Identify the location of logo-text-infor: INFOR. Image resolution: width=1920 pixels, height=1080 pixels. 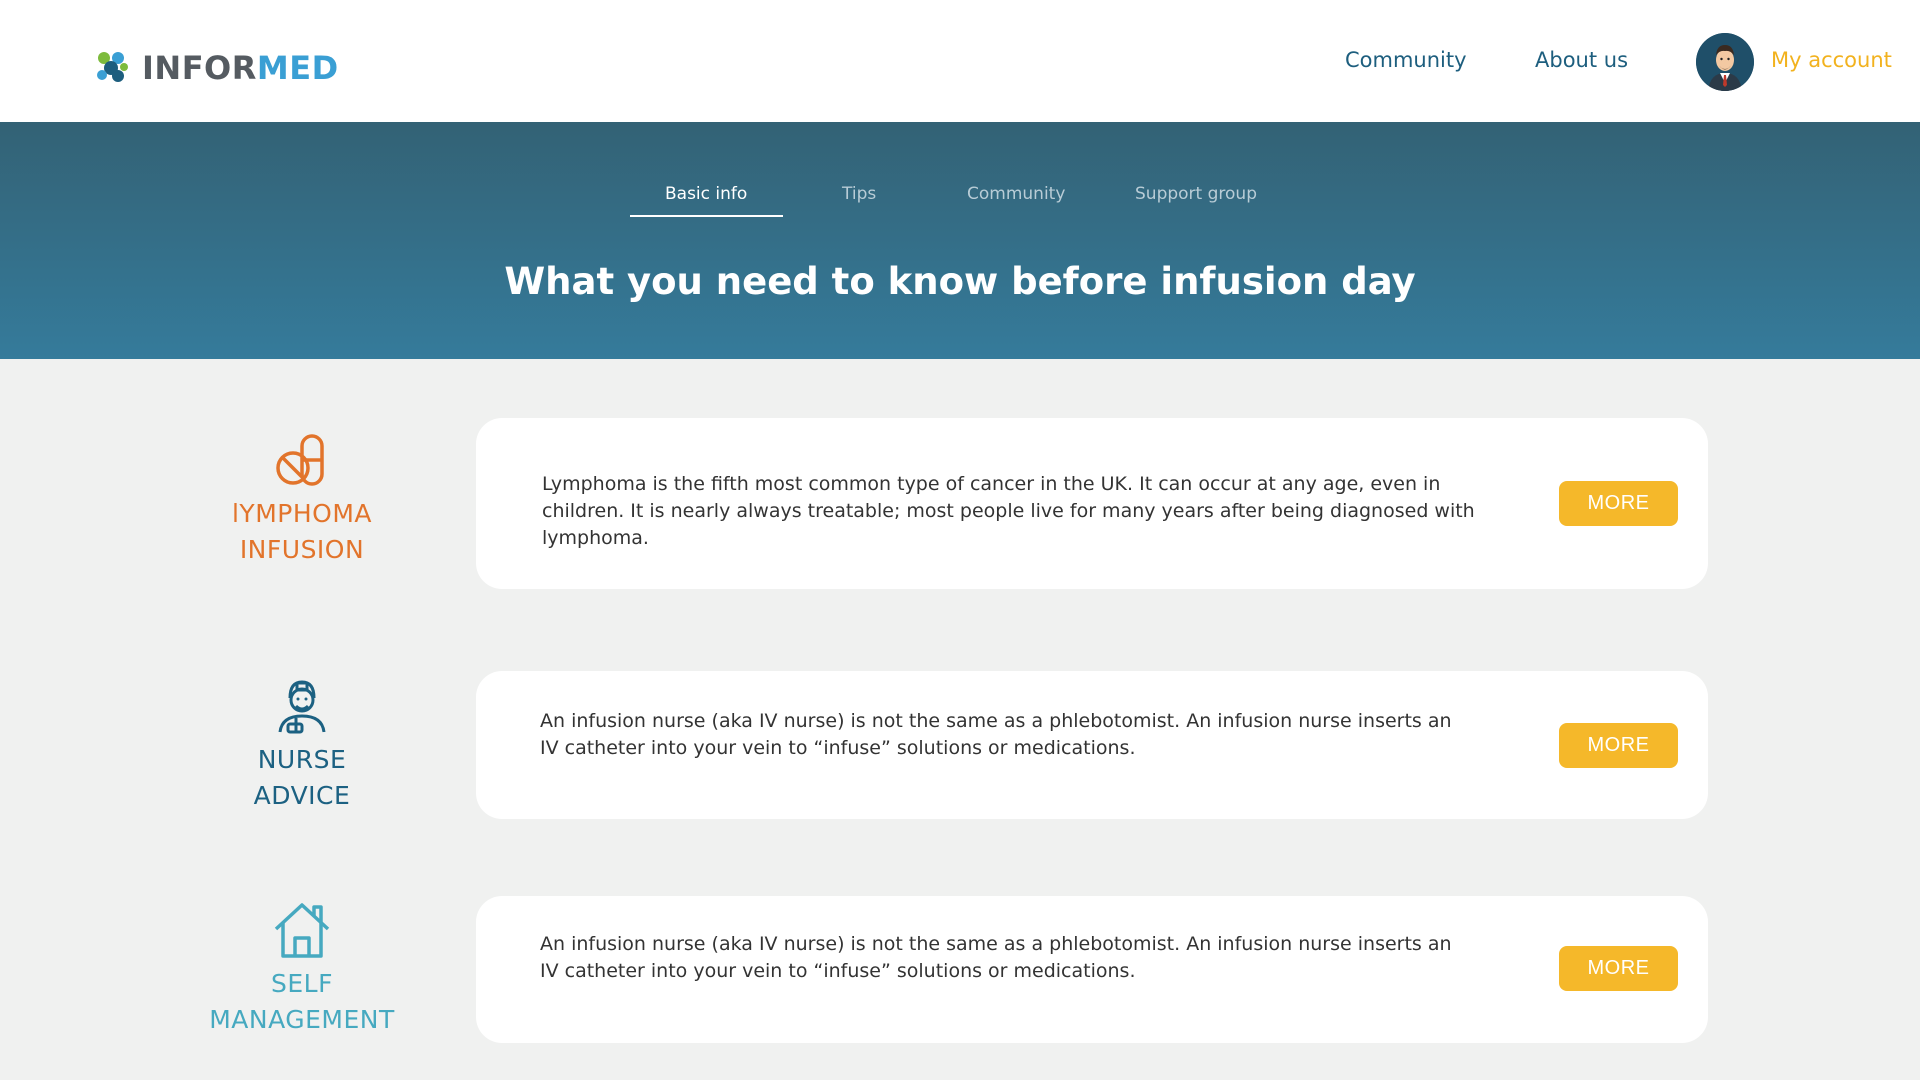
(199, 68).